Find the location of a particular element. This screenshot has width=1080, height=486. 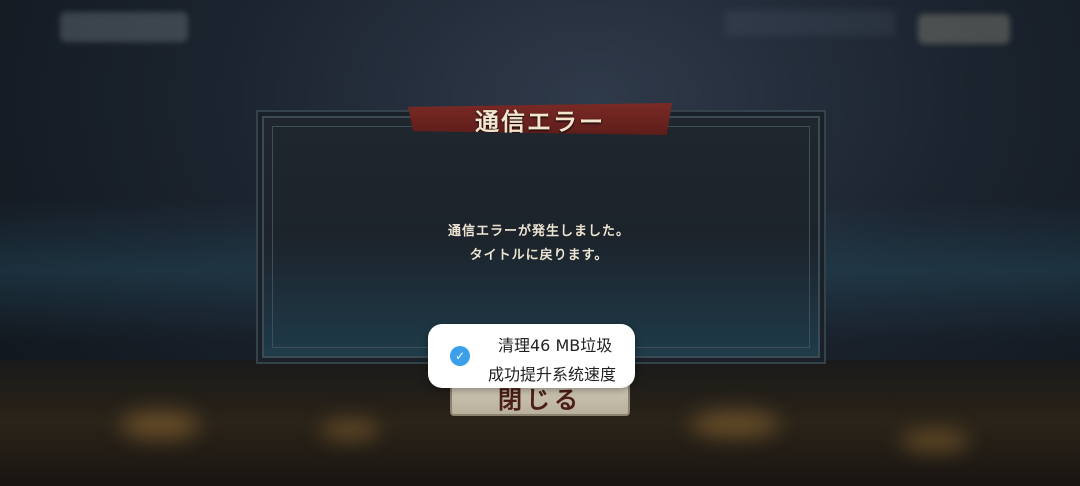

blurred-top-right-button is located at coordinates (964, 29).